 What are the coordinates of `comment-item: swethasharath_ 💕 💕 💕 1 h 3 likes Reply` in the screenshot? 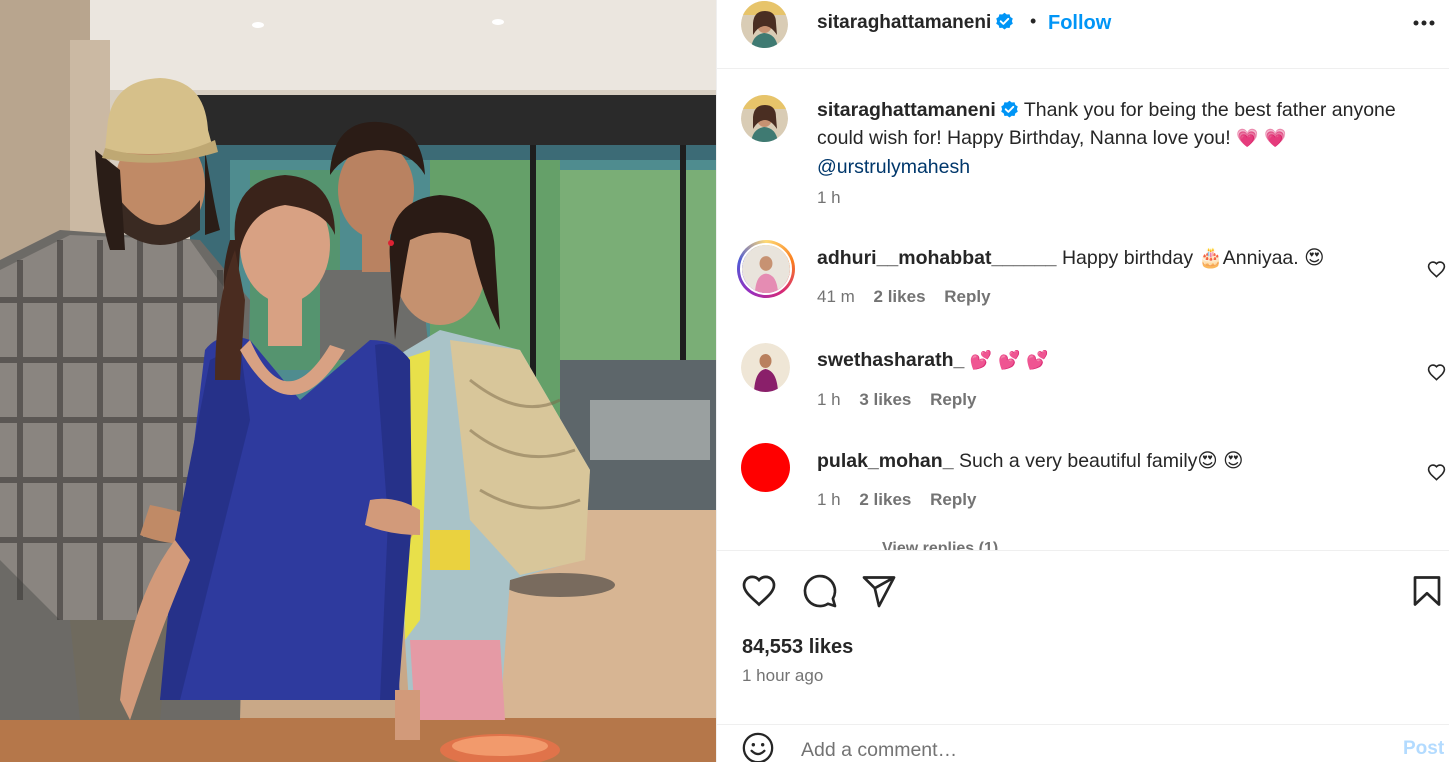 It's located at (1083, 388).